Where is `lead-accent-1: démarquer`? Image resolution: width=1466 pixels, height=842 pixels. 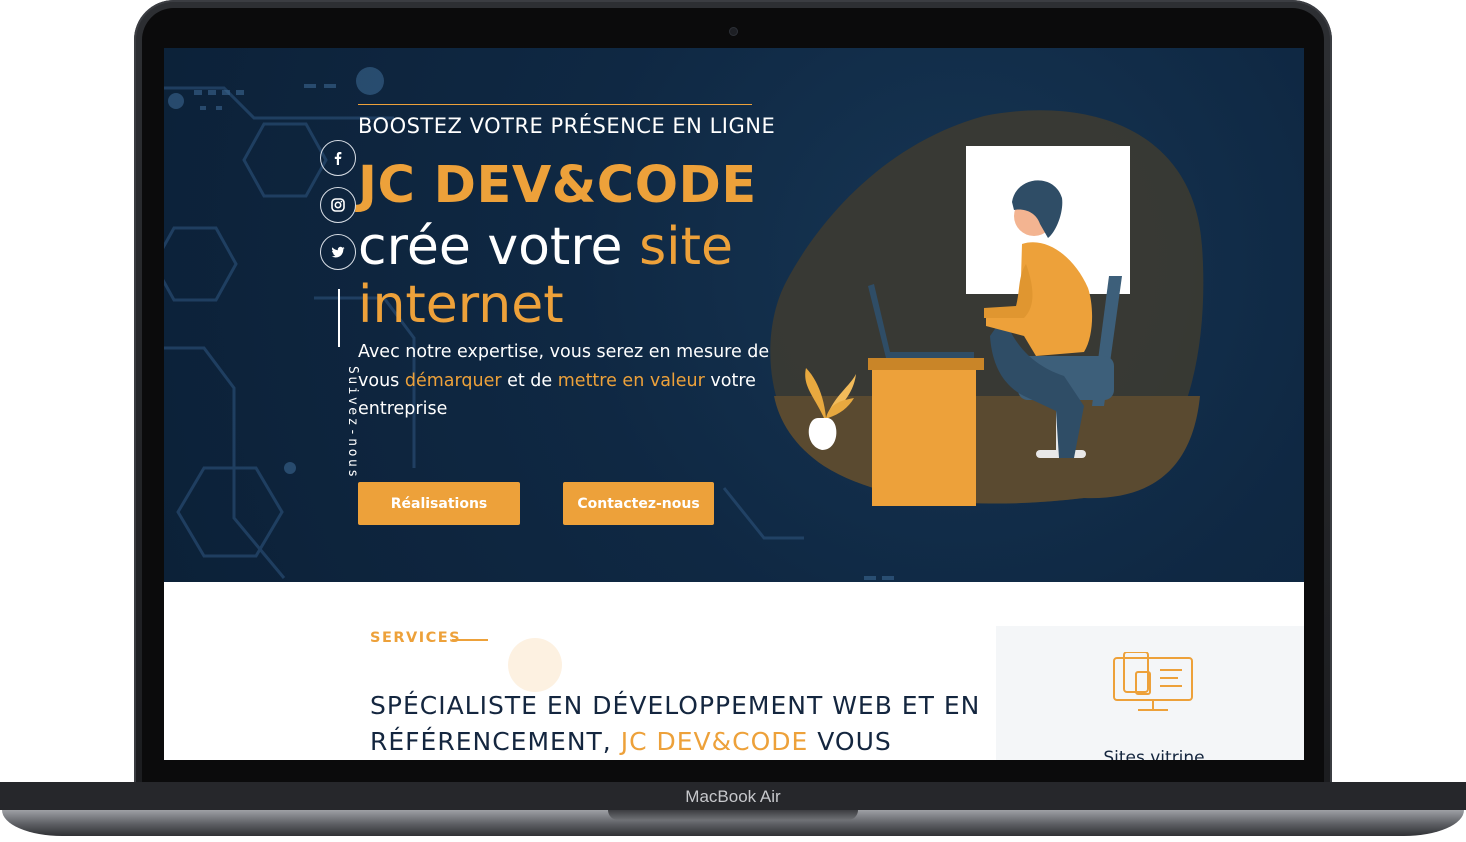 lead-accent-1: démarquer is located at coordinates (453, 380).